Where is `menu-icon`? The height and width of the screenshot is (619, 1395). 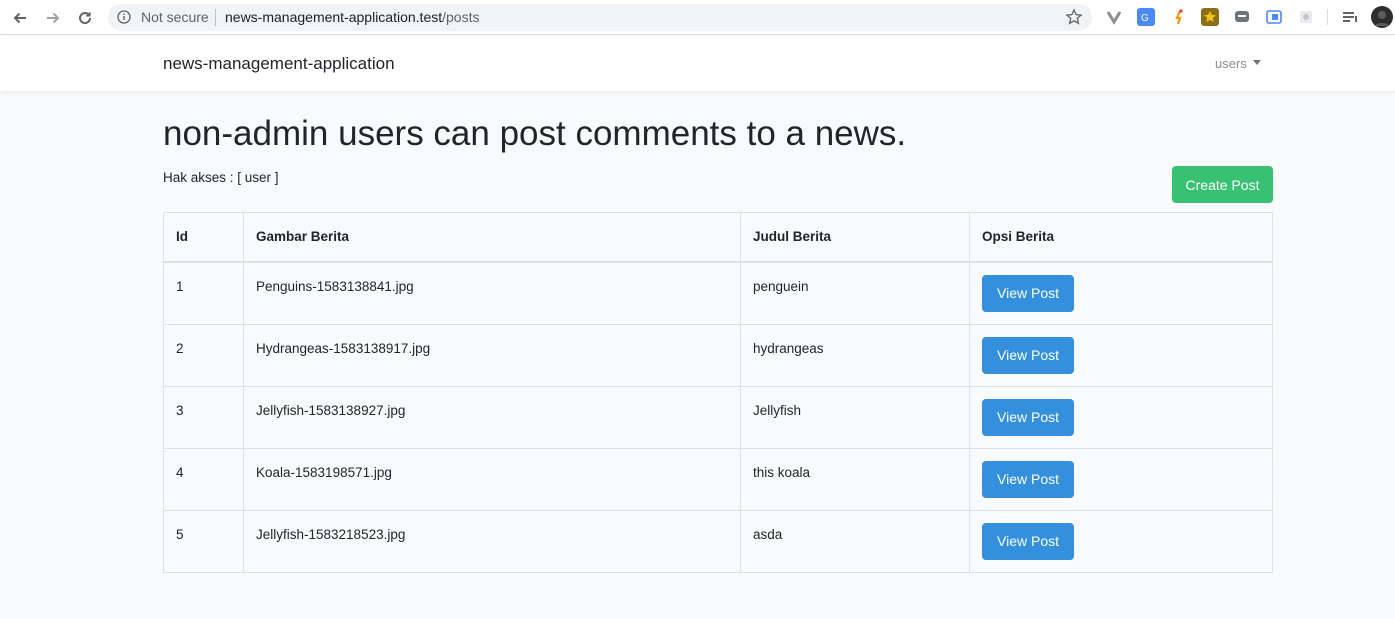
menu-icon is located at coordinates (1350, 17).